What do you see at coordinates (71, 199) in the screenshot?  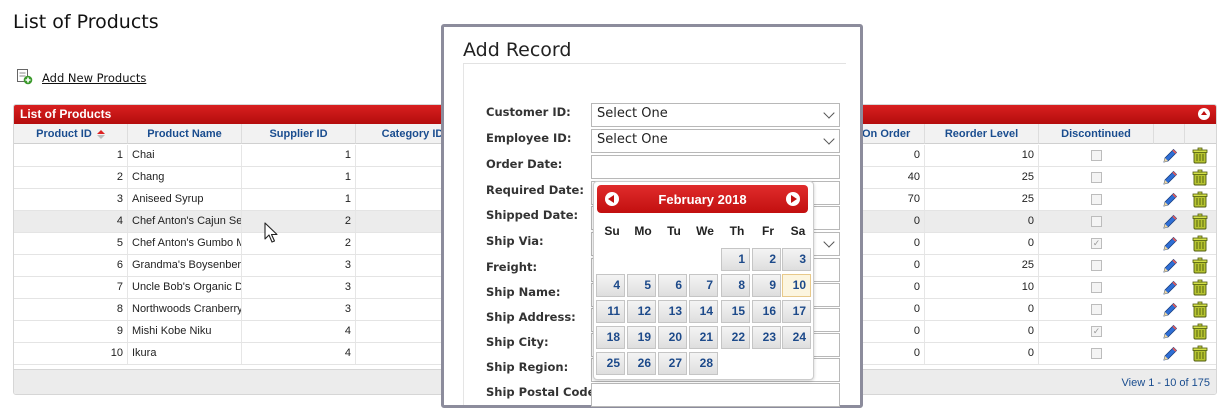 I see `cell-product-id: 3` at bounding box center [71, 199].